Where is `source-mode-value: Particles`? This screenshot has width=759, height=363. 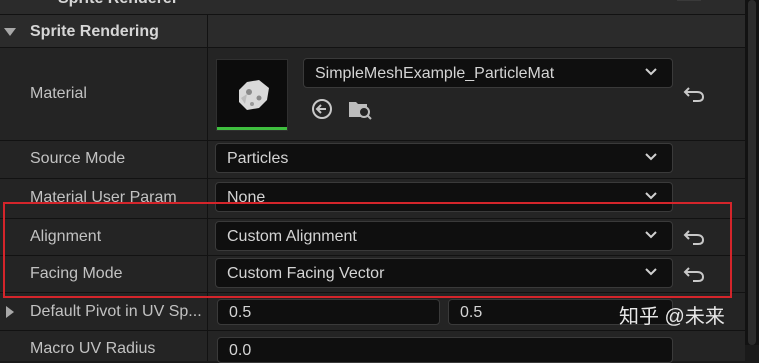
source-mode-value: Particles is located at coordinates (258, 158).